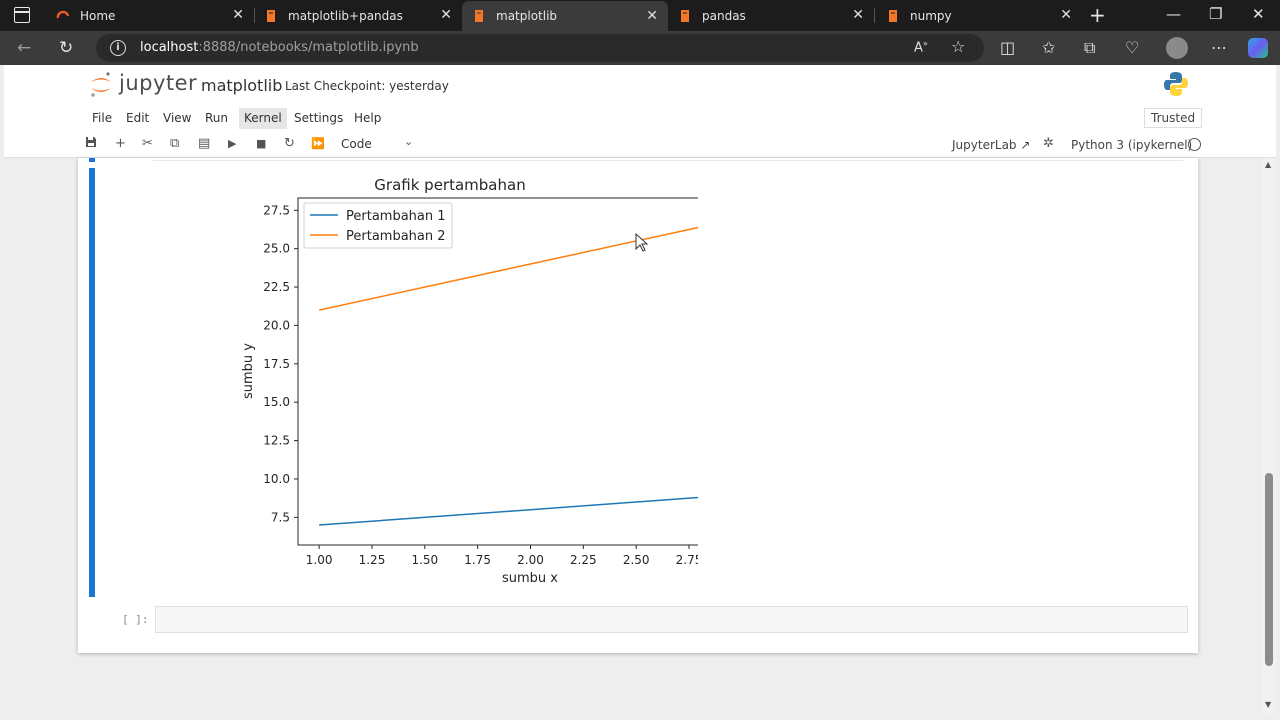  I want to click on y-axis: 7.5 10.0 12.5 15.0 17.5 20.0 22.5 25.0 27.5, so click(280, 363).